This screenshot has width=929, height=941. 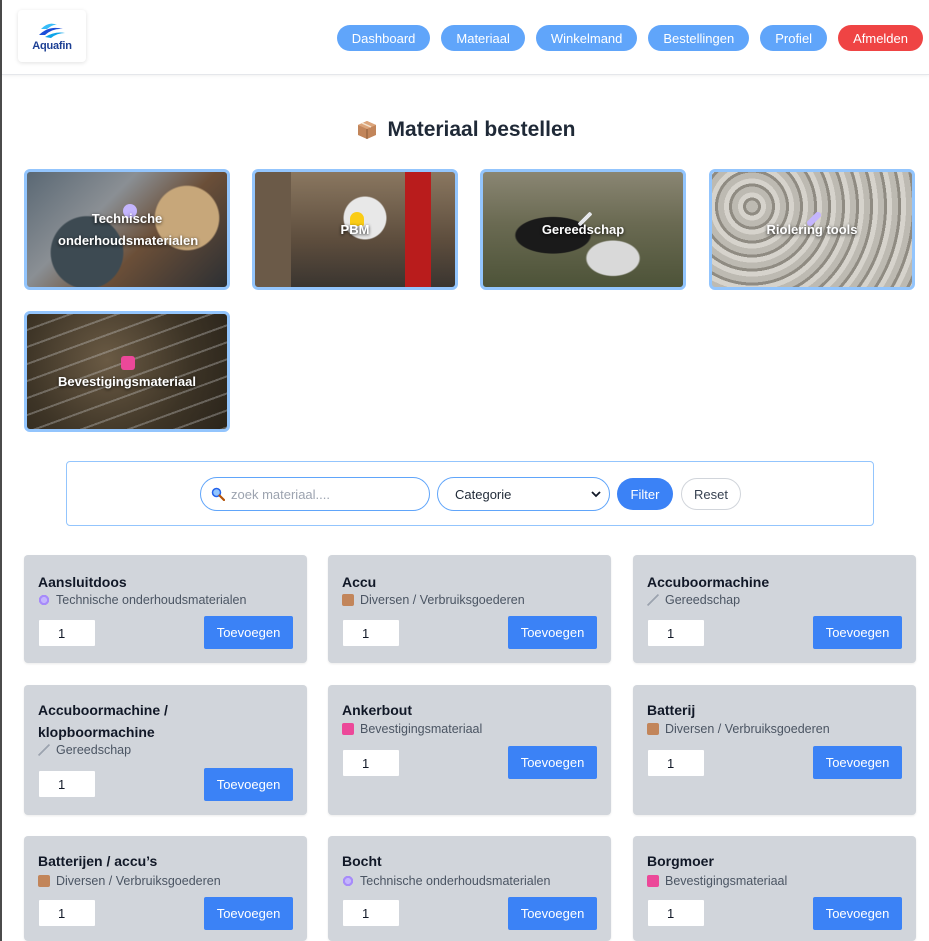 I want to click on filter-bar: Categorie Filter Reset, so click(x=470, y=493).